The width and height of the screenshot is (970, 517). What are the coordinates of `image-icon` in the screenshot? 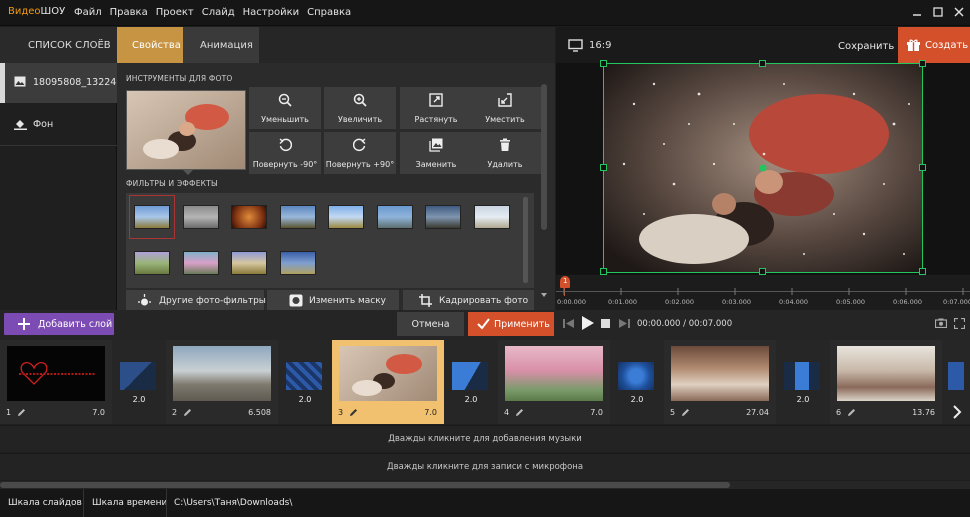 It's located at (20, 81).